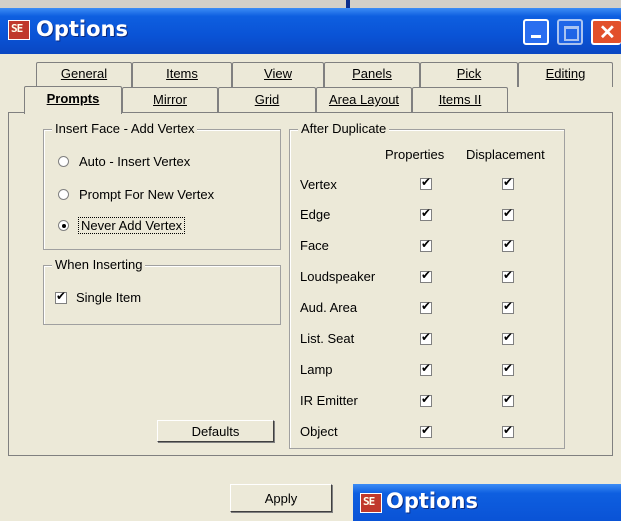  What do you see at coordinates (170, 99) in the screenshot?
I see `tab-mirror: Mirror` at bounding box center [170, 99].